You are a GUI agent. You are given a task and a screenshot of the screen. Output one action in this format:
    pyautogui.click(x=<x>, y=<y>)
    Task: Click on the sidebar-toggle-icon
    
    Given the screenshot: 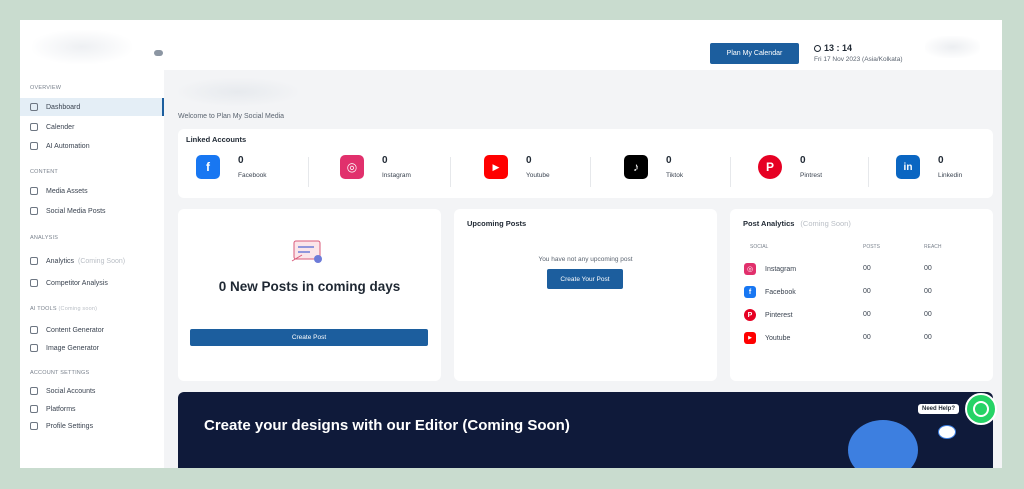 What is the action you would take?
    pyautogui.click(x=158, y=53)
    